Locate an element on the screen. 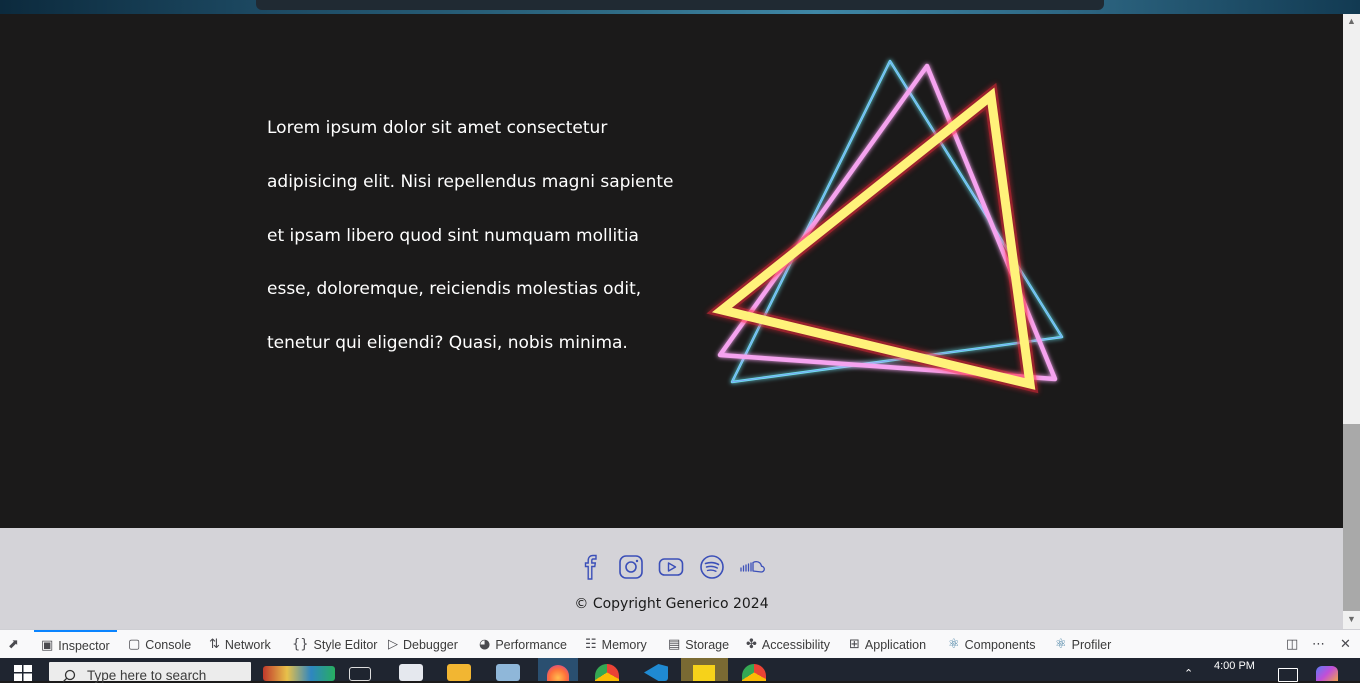  inspector-icon: ▣ is located at coordinates (47, 645).